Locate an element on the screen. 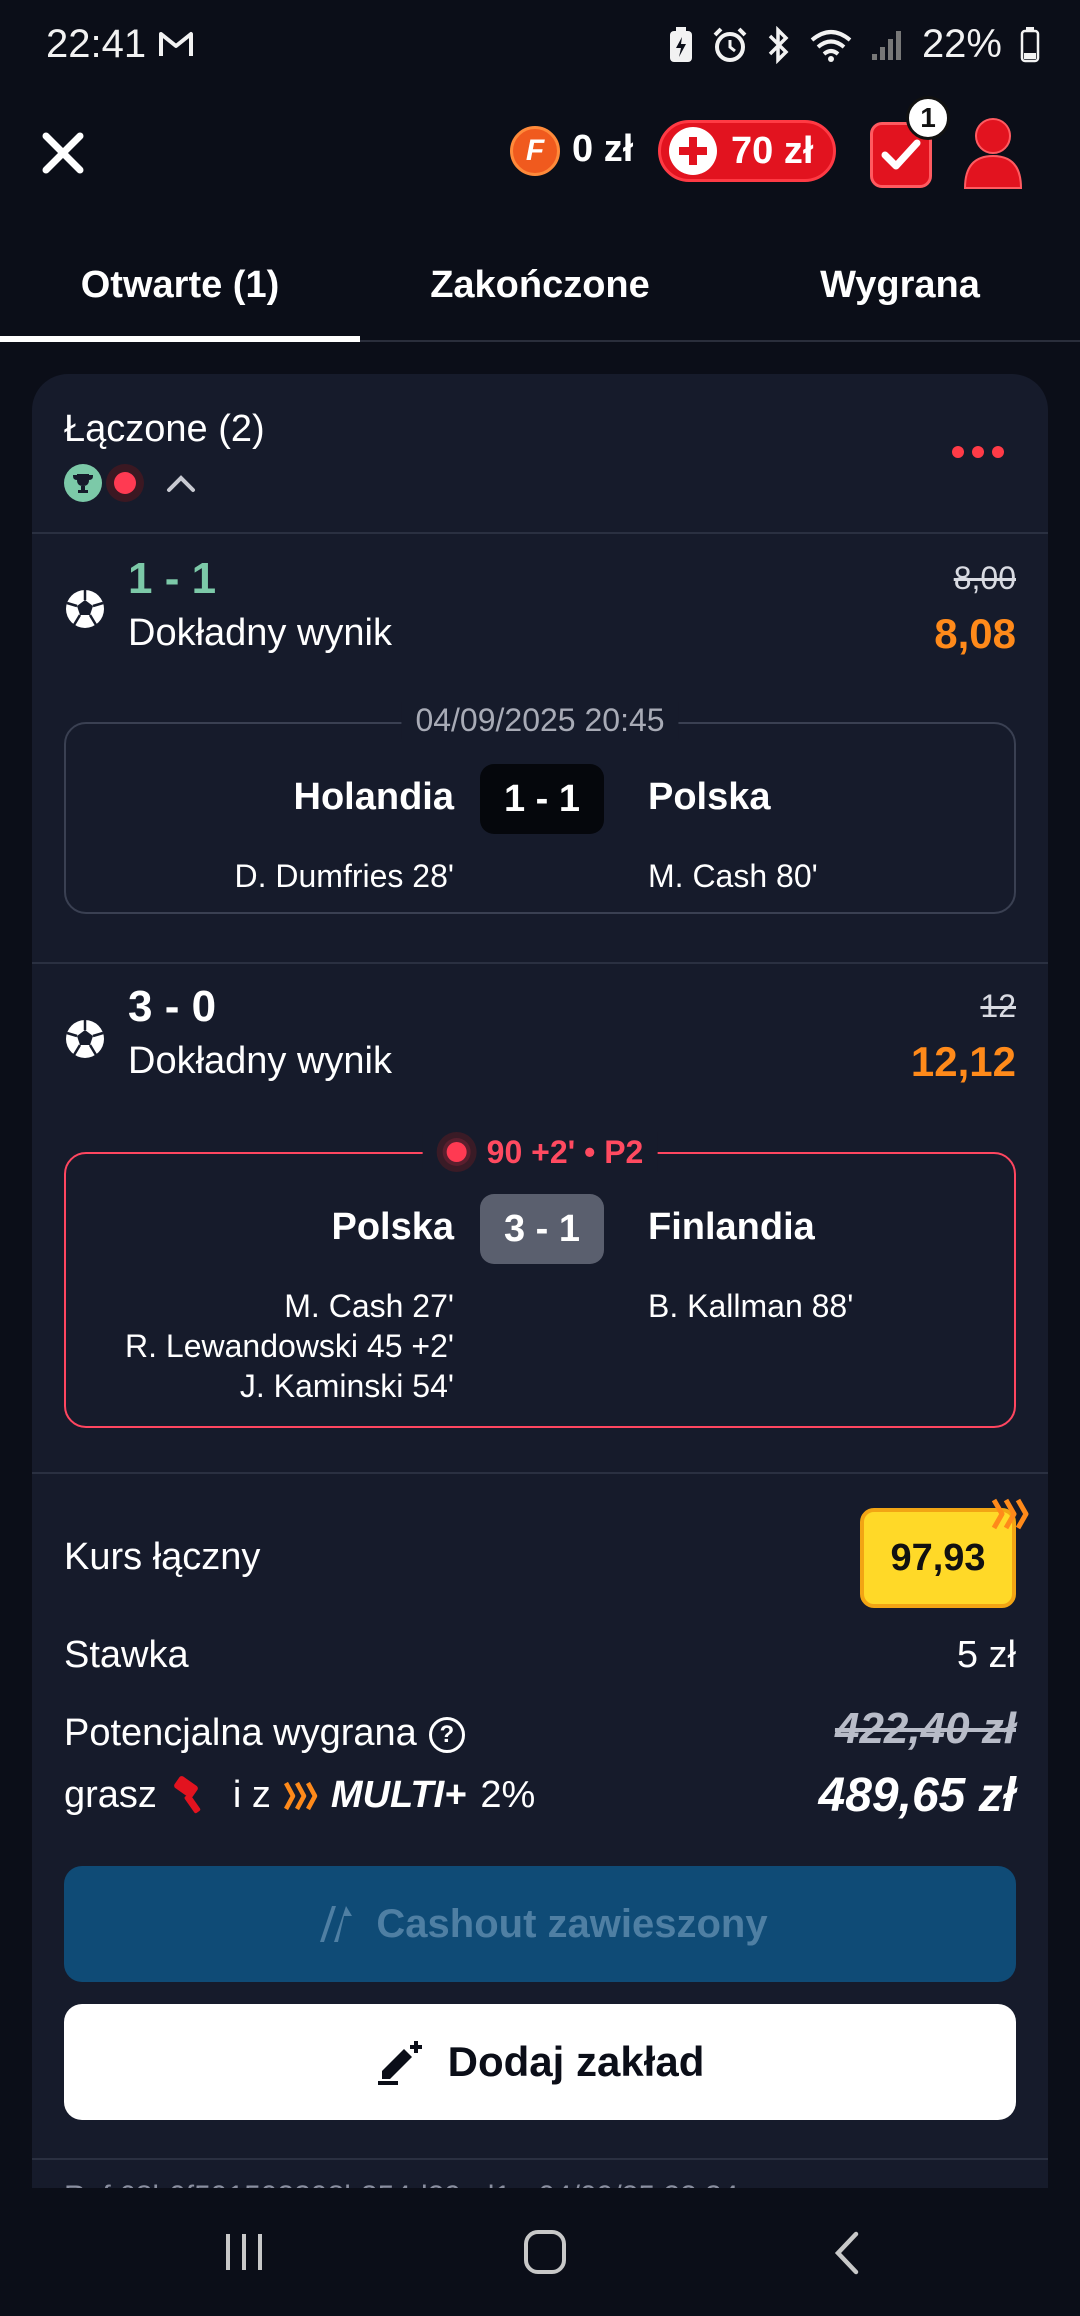 This screenshot has width=1080, height=2316. away-scorers: M. Cash 80' is located at coordinates (733, 876).